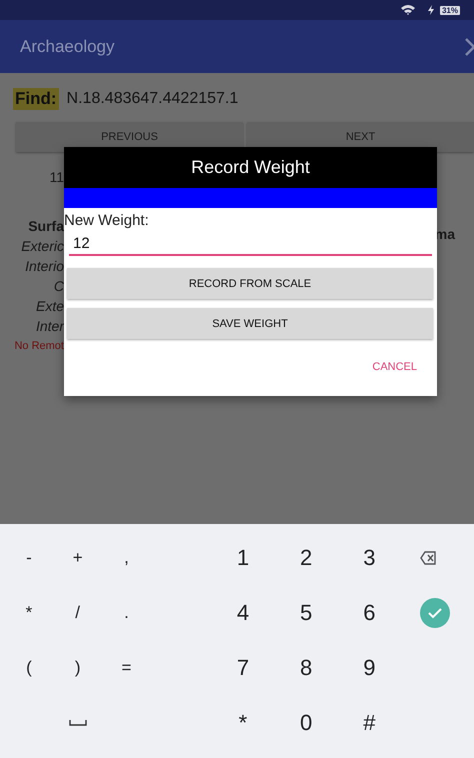  Describe the element at coordinates (306, 613) in the screenshot. I see `key: 5` at that location.